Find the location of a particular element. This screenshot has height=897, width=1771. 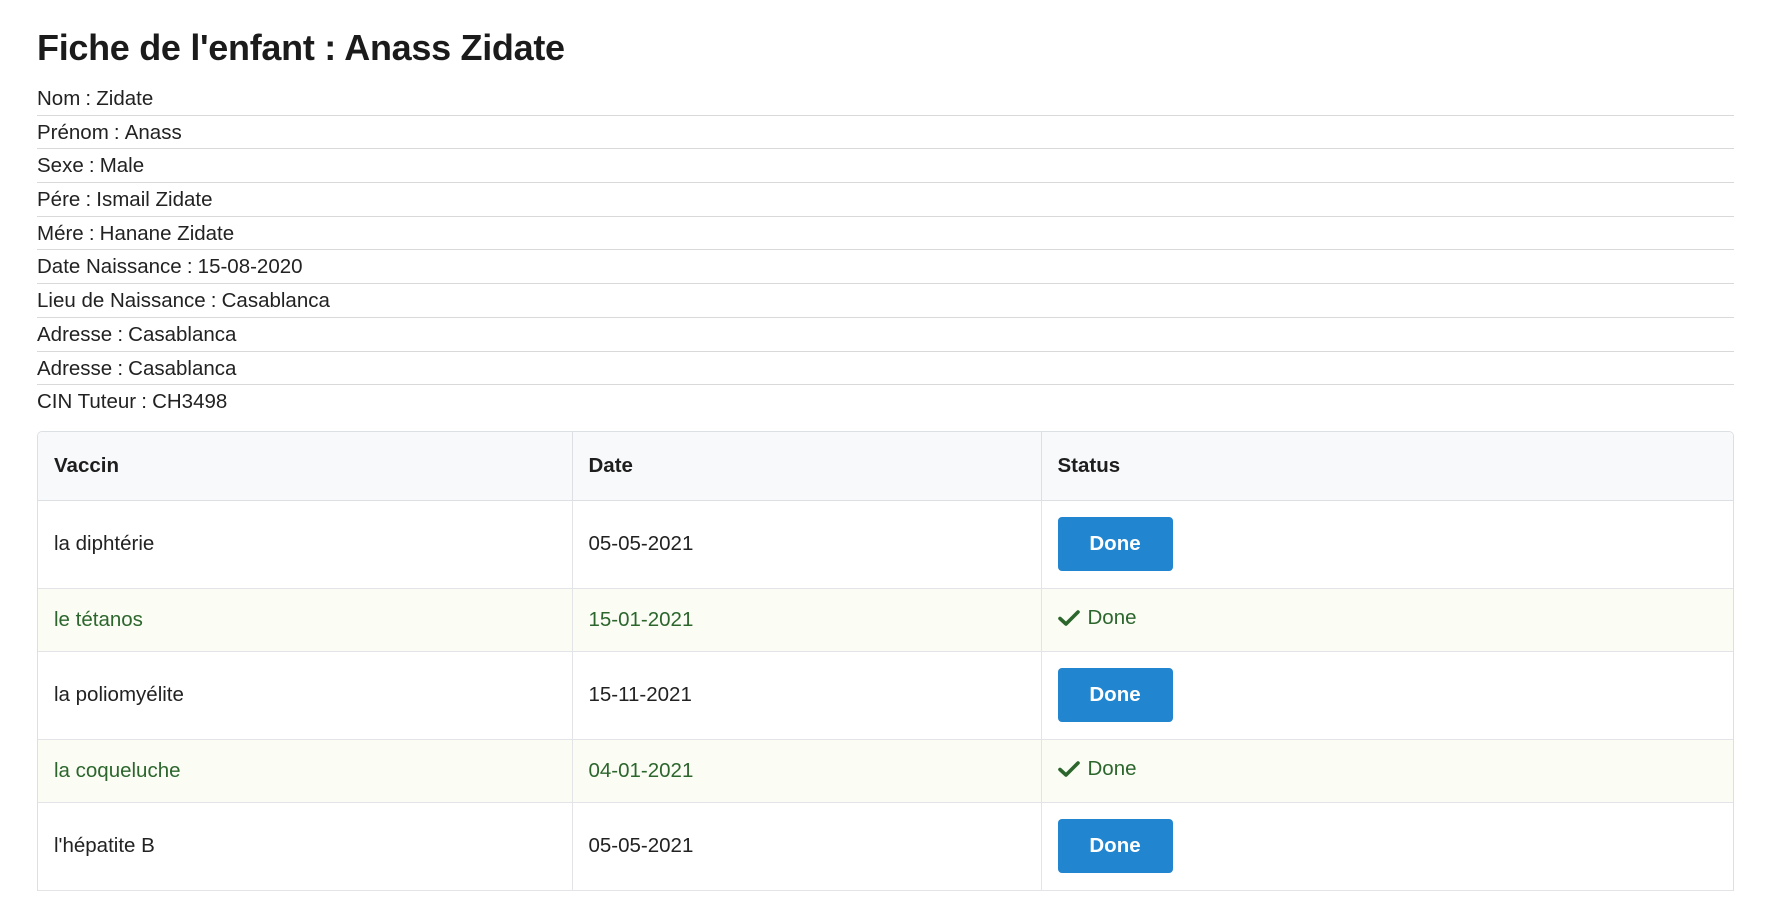

info-label: Prénom is located at coordinates (73, 132).